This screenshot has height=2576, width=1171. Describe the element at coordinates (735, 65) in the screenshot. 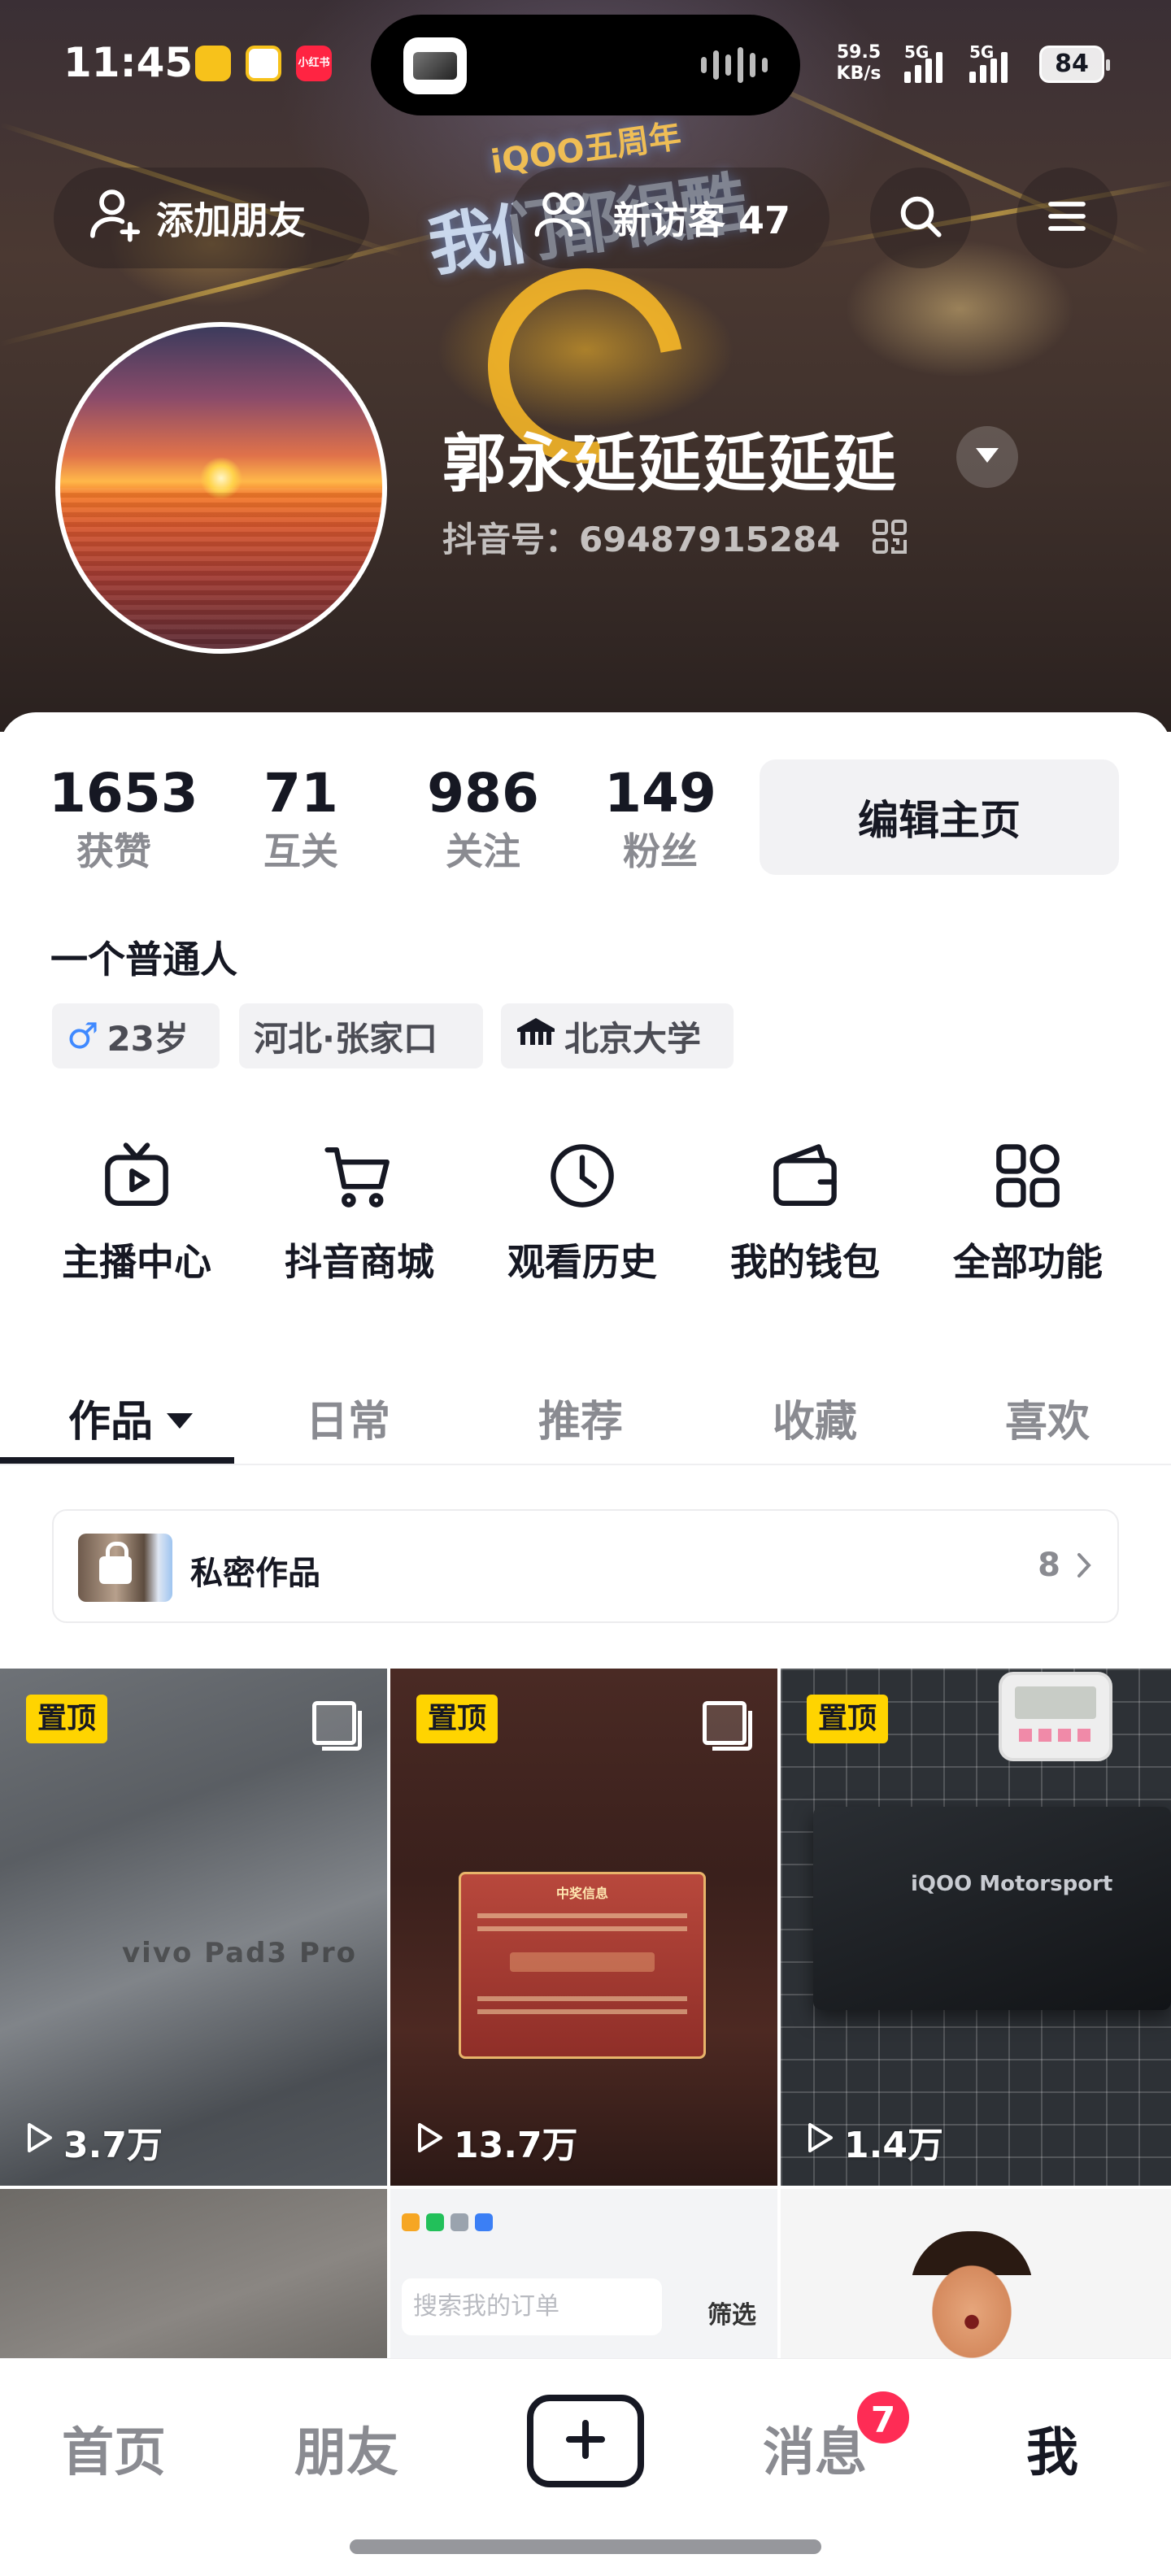

I see `audio-wave-icon` at that location.